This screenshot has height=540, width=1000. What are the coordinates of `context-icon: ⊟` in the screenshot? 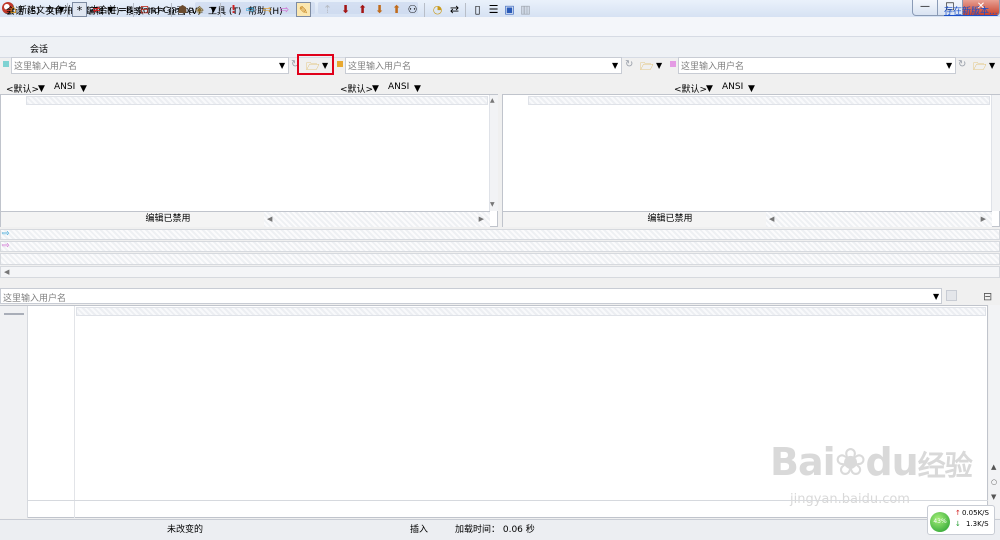 It's located at (144, 9).